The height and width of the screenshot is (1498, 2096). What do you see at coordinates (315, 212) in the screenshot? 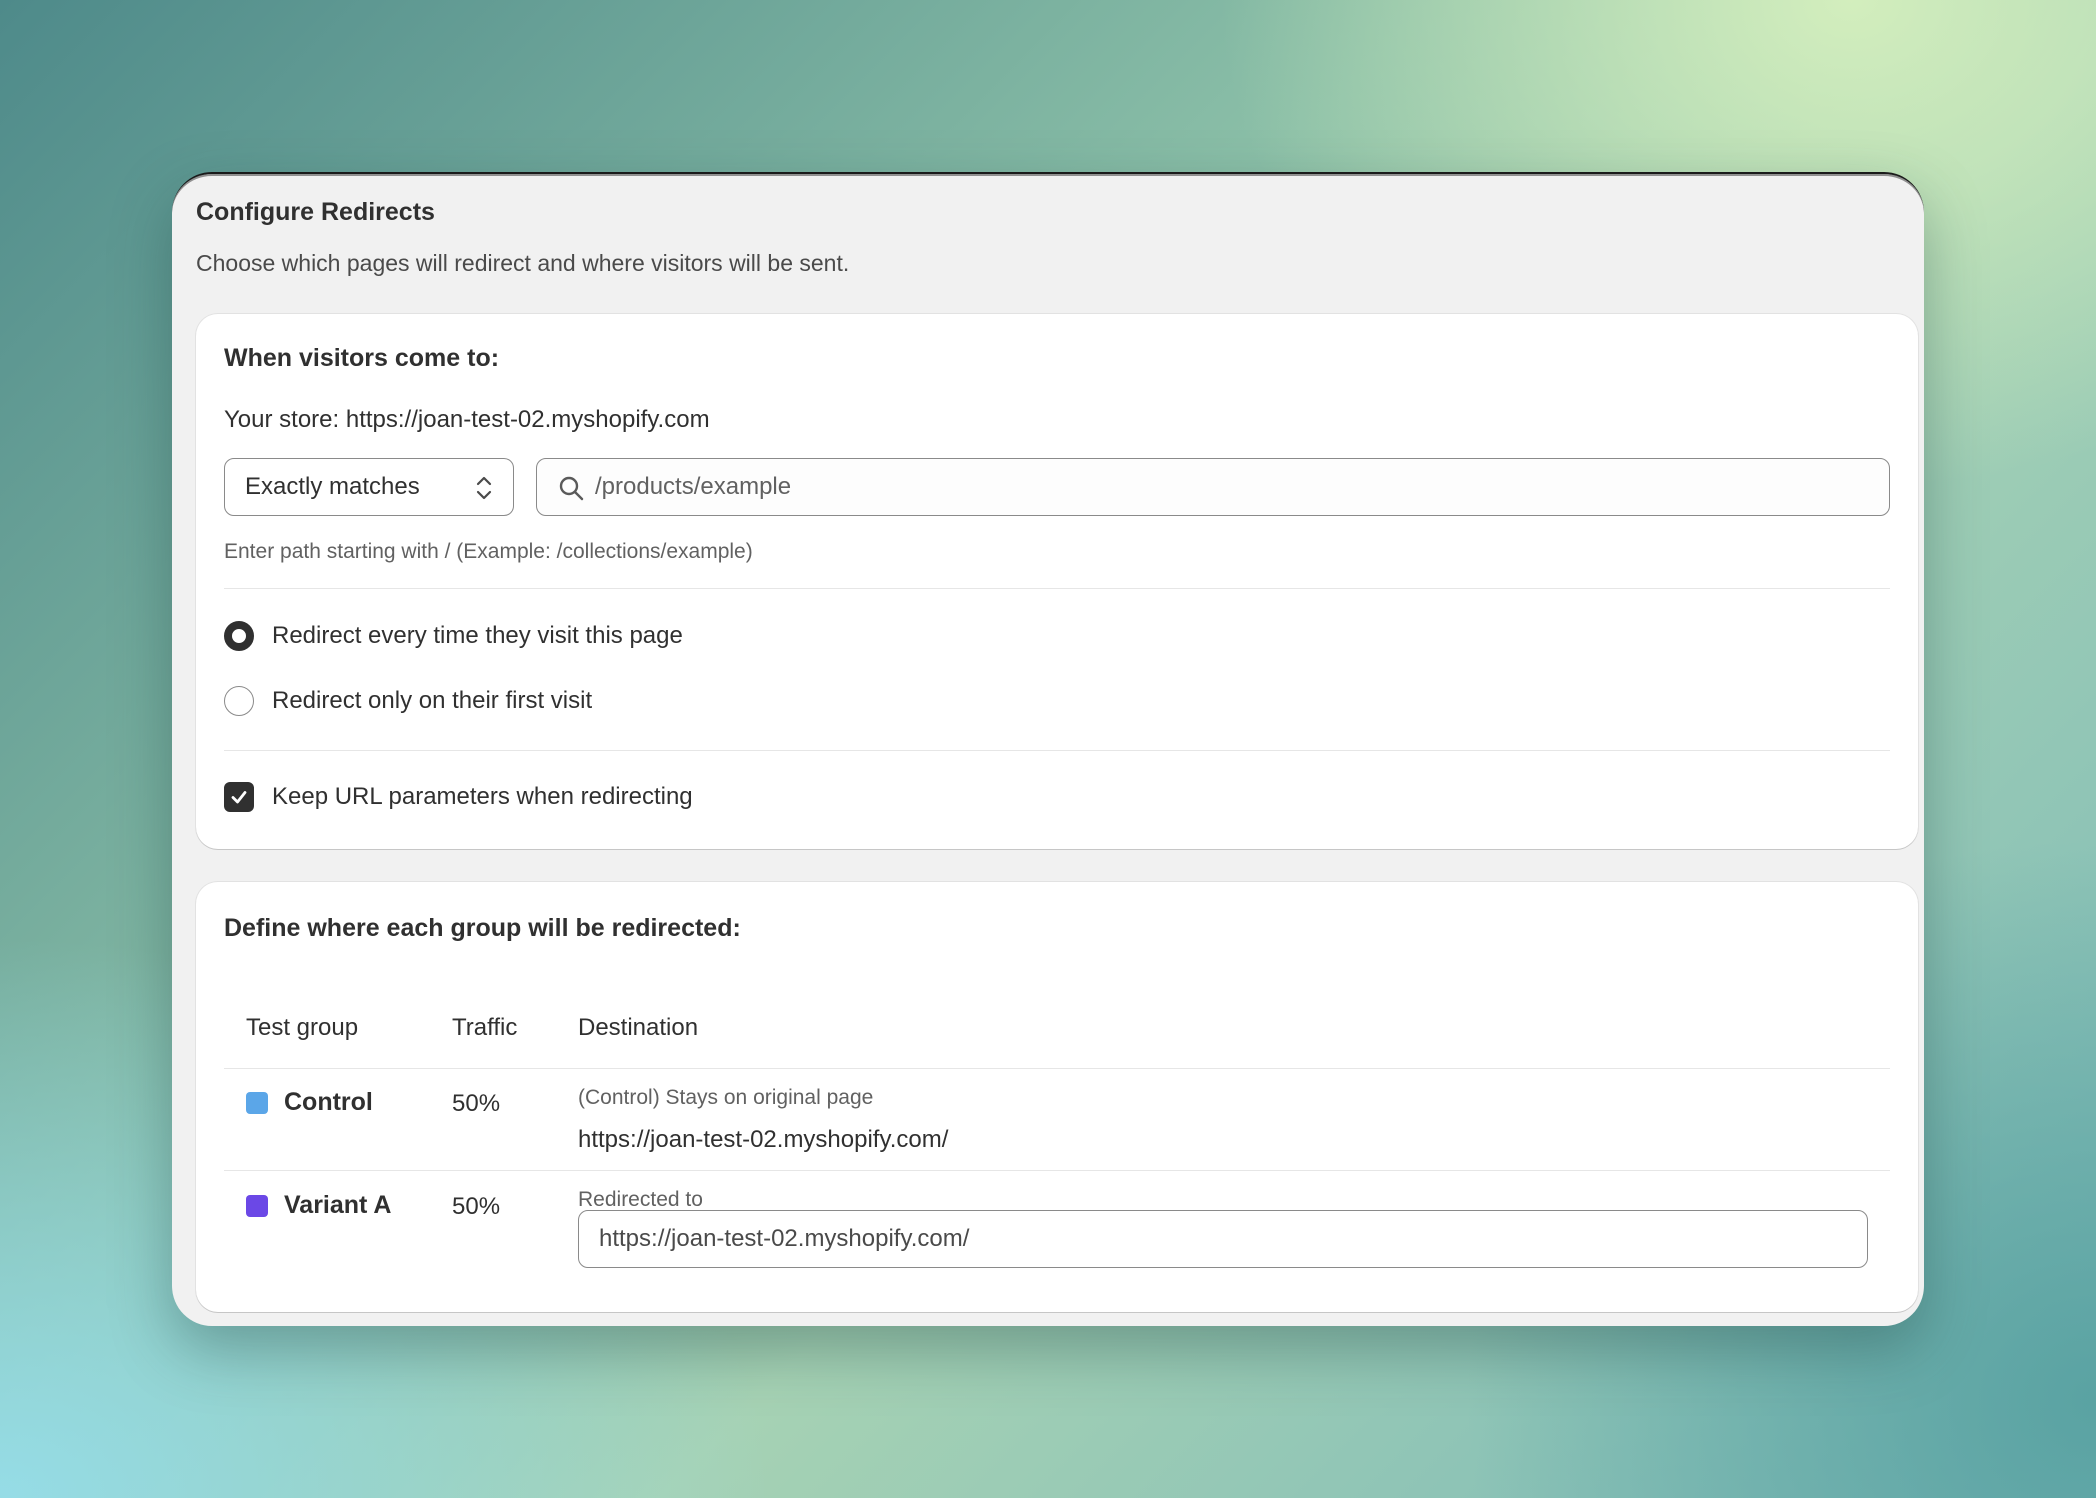
I see `page-title: Configure Redirects` at bounding box center [315, 212].